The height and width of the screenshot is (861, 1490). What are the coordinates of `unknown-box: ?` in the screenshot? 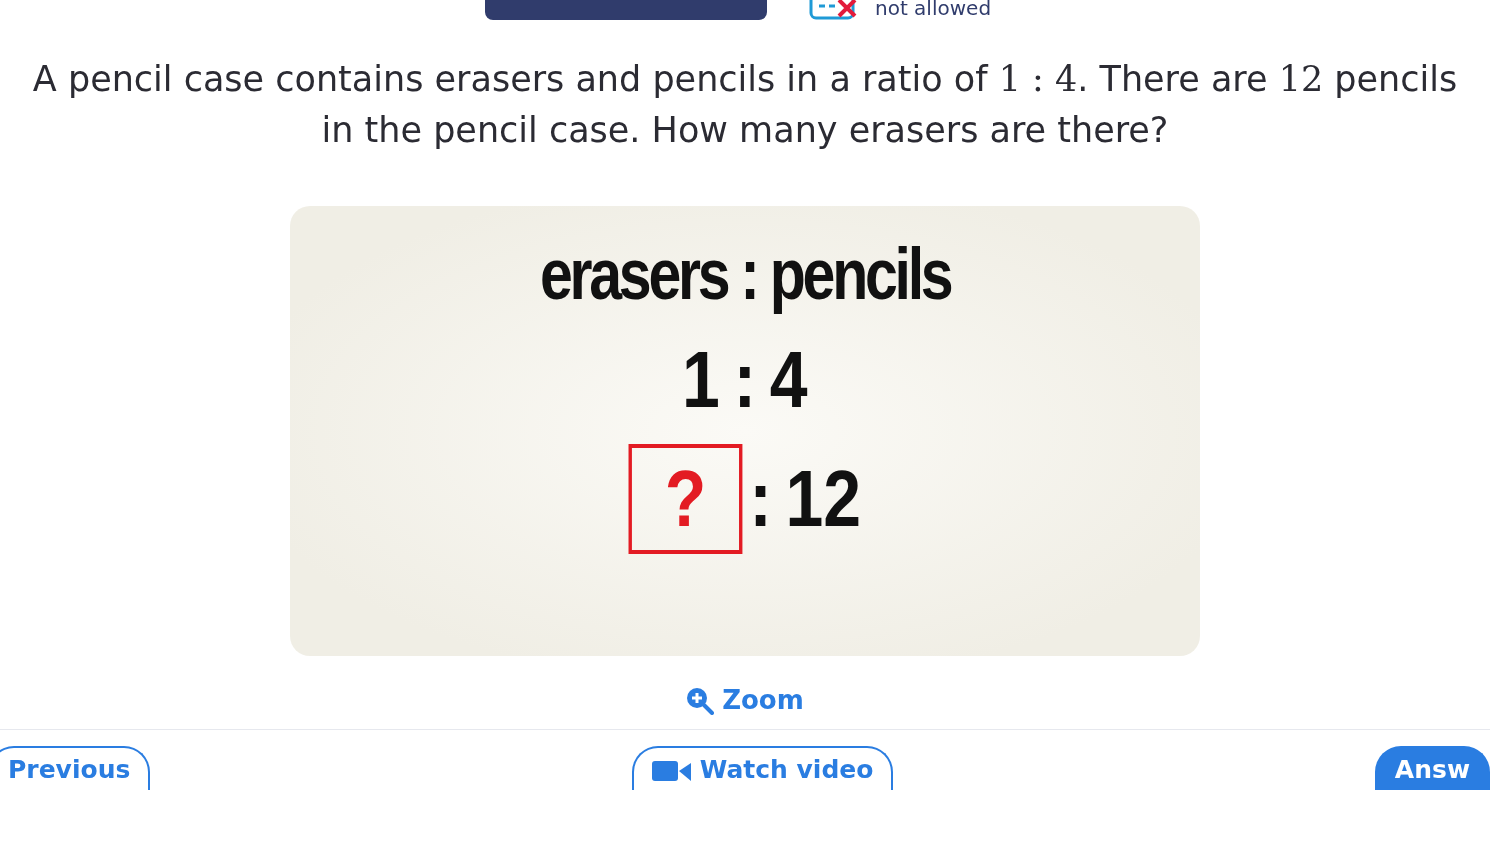 It's located at (685, 499).